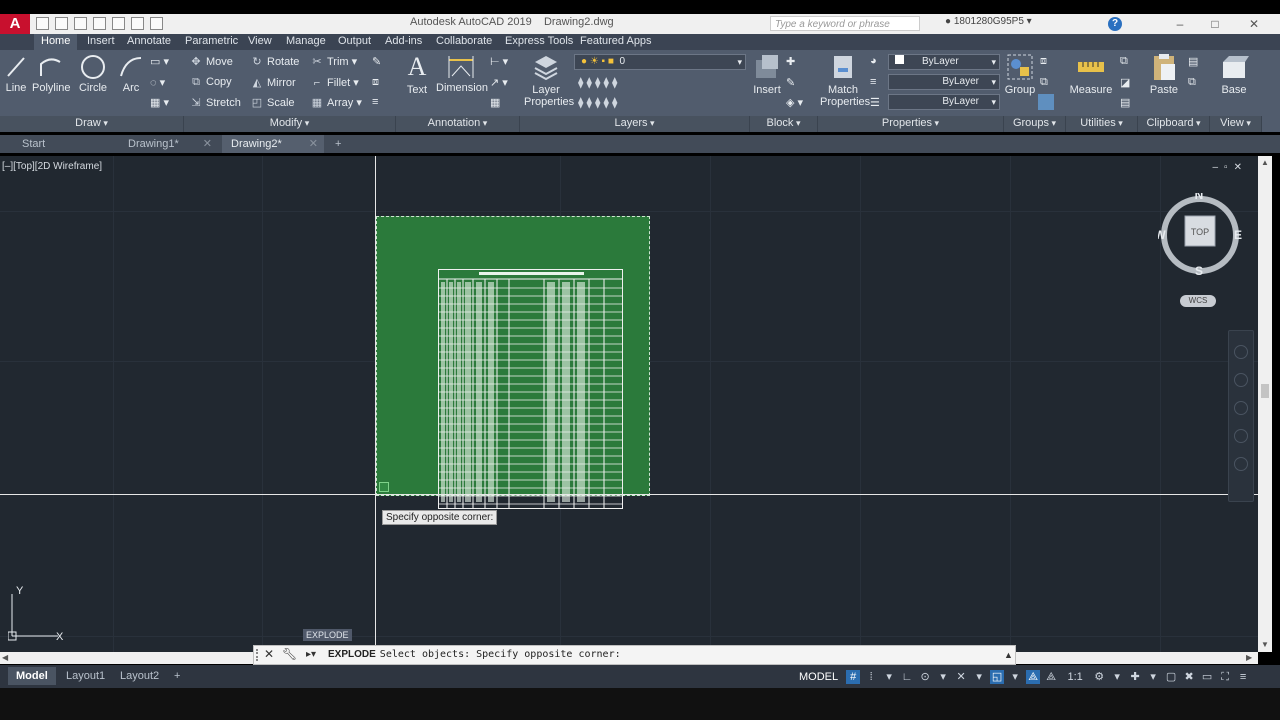  What do you see at coordinates (458, 124) in the screenshot?
I see `annotation-panel-title: Annotation` at bounding box center [458, 124].